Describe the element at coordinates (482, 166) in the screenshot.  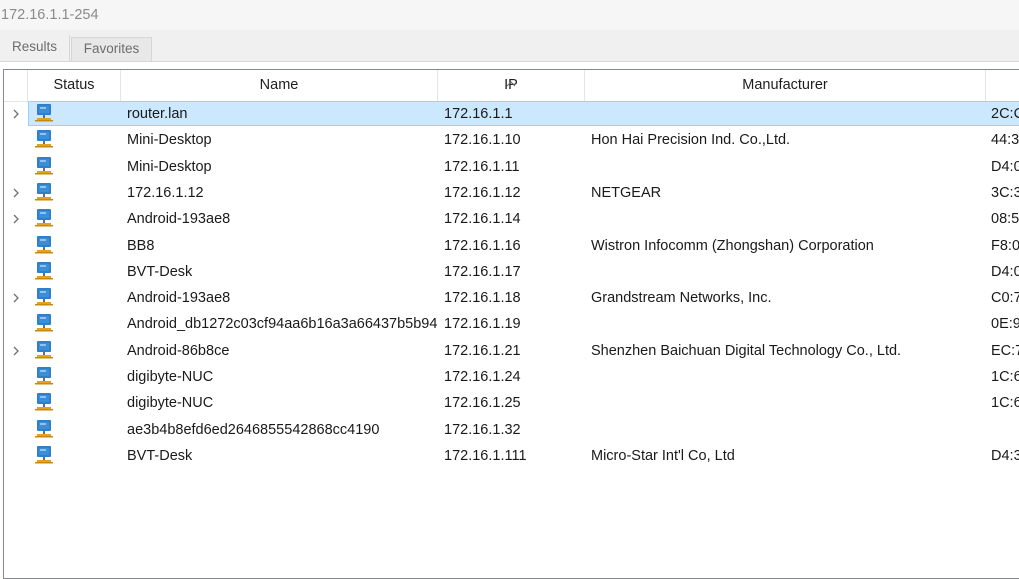
I see `device-ip: 172.16.1.11` at that location.